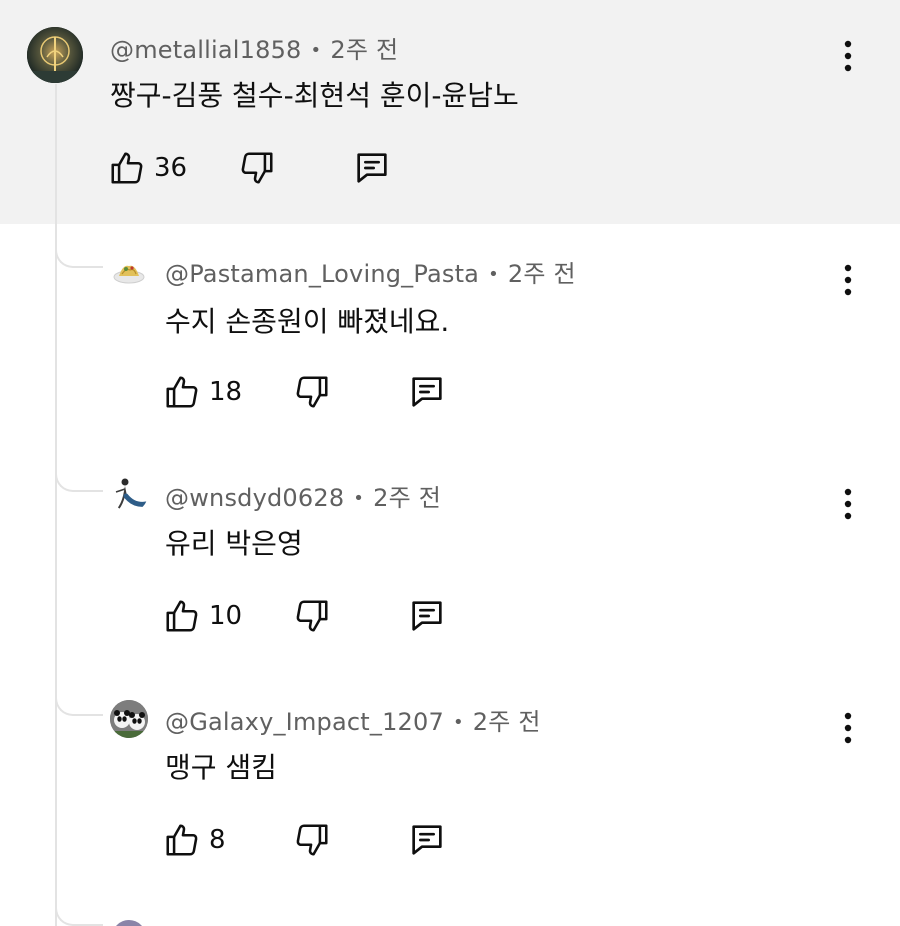  Describe the element at coordinates (234, 543) in the screenshot. I see `comment-text: 유리 박은영` at that location.